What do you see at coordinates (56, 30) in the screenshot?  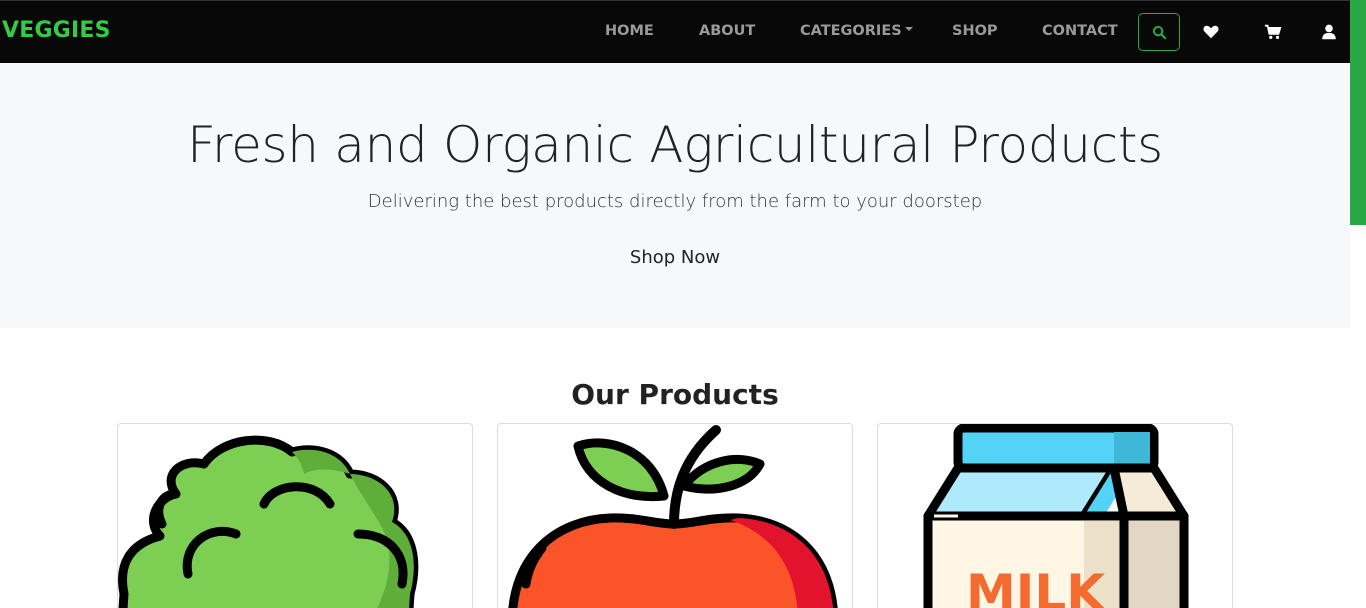 I see `brand-logo: VEGGIES` at bounding box center [56, 30].